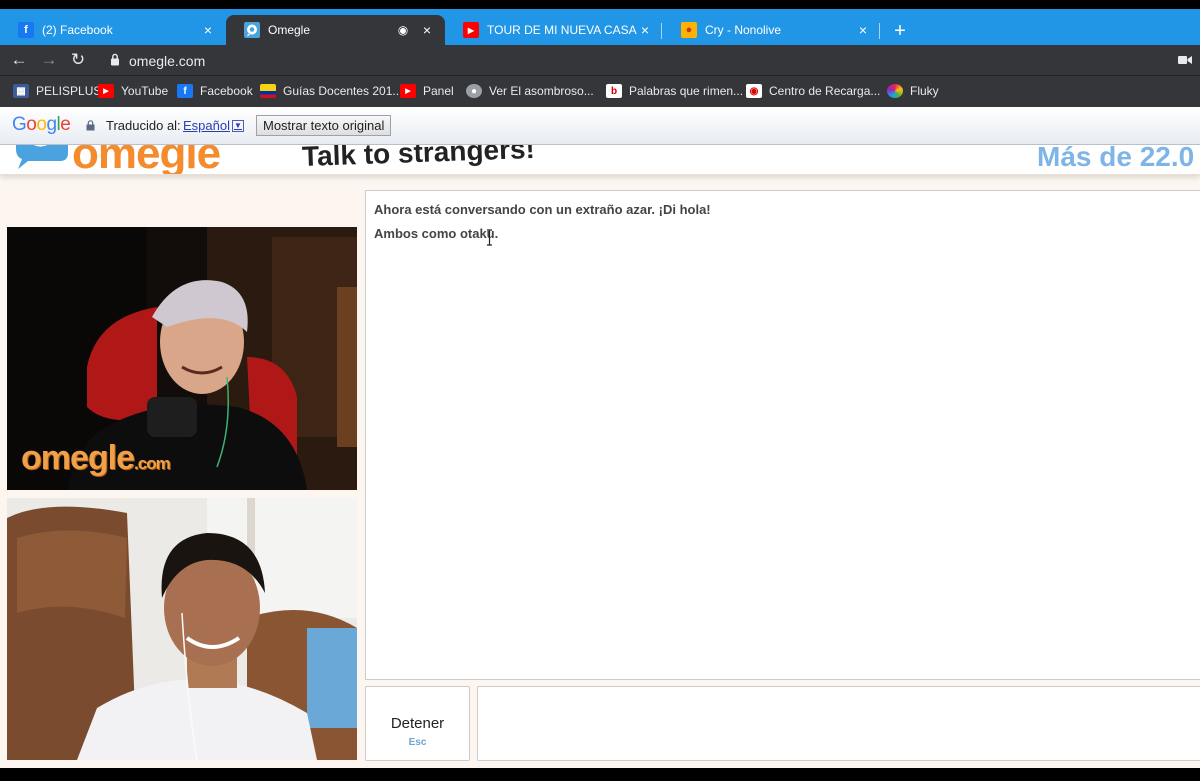 This screenshot has width=1200, height=781. What do you see at coordinates (226, 91) in the screenshot?
I see `bookmark-label: Facebook` at bounding box center [226, 91].